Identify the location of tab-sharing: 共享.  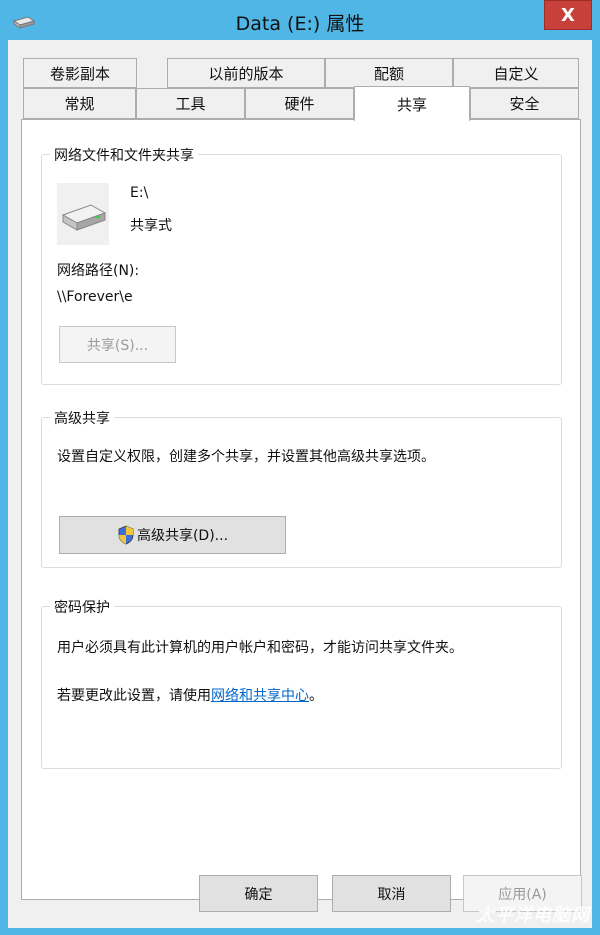
(412, 103).